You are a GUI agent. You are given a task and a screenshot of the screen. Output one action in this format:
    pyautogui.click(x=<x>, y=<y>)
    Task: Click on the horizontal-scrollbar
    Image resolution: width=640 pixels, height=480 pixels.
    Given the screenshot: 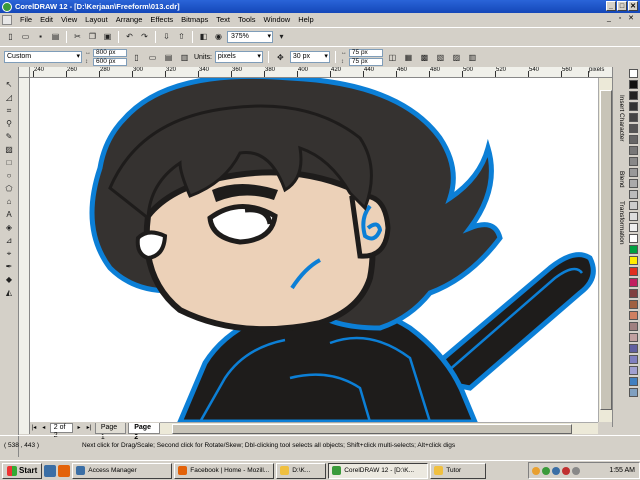 What is the action you would take?
    pyautogui.click(x=379, y=428)
    